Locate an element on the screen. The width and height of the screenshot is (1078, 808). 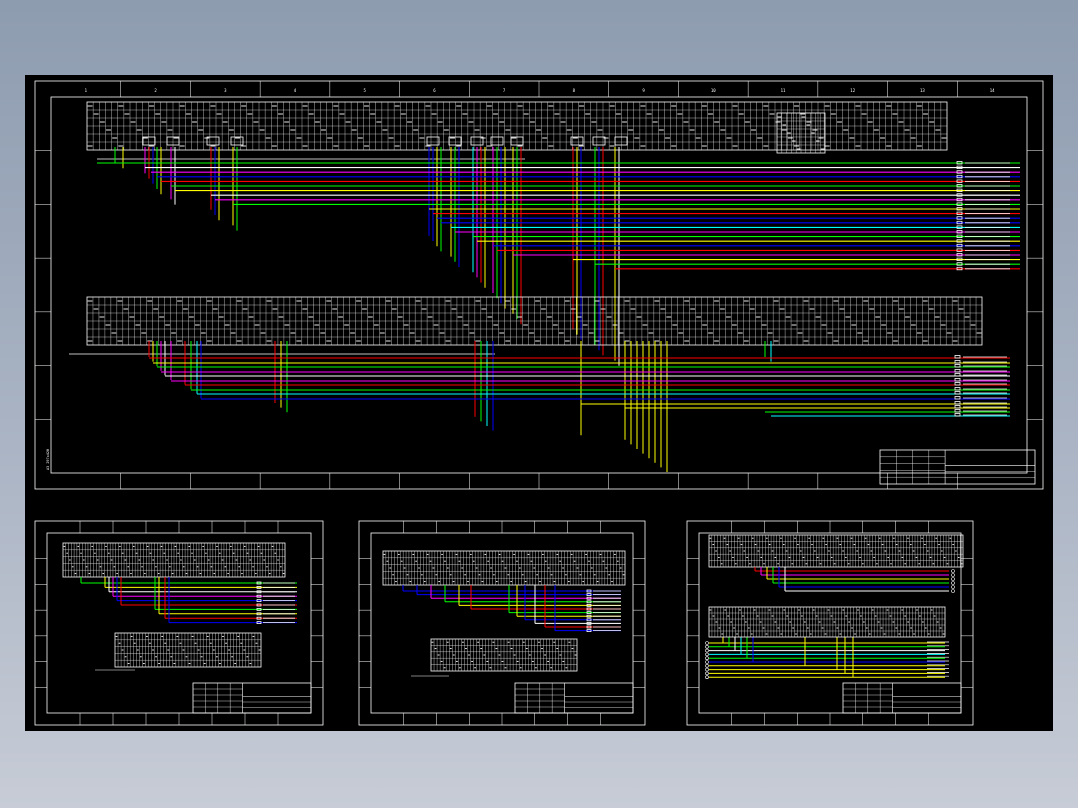
wire-runs-block1 is located at coordinates (558, 216).